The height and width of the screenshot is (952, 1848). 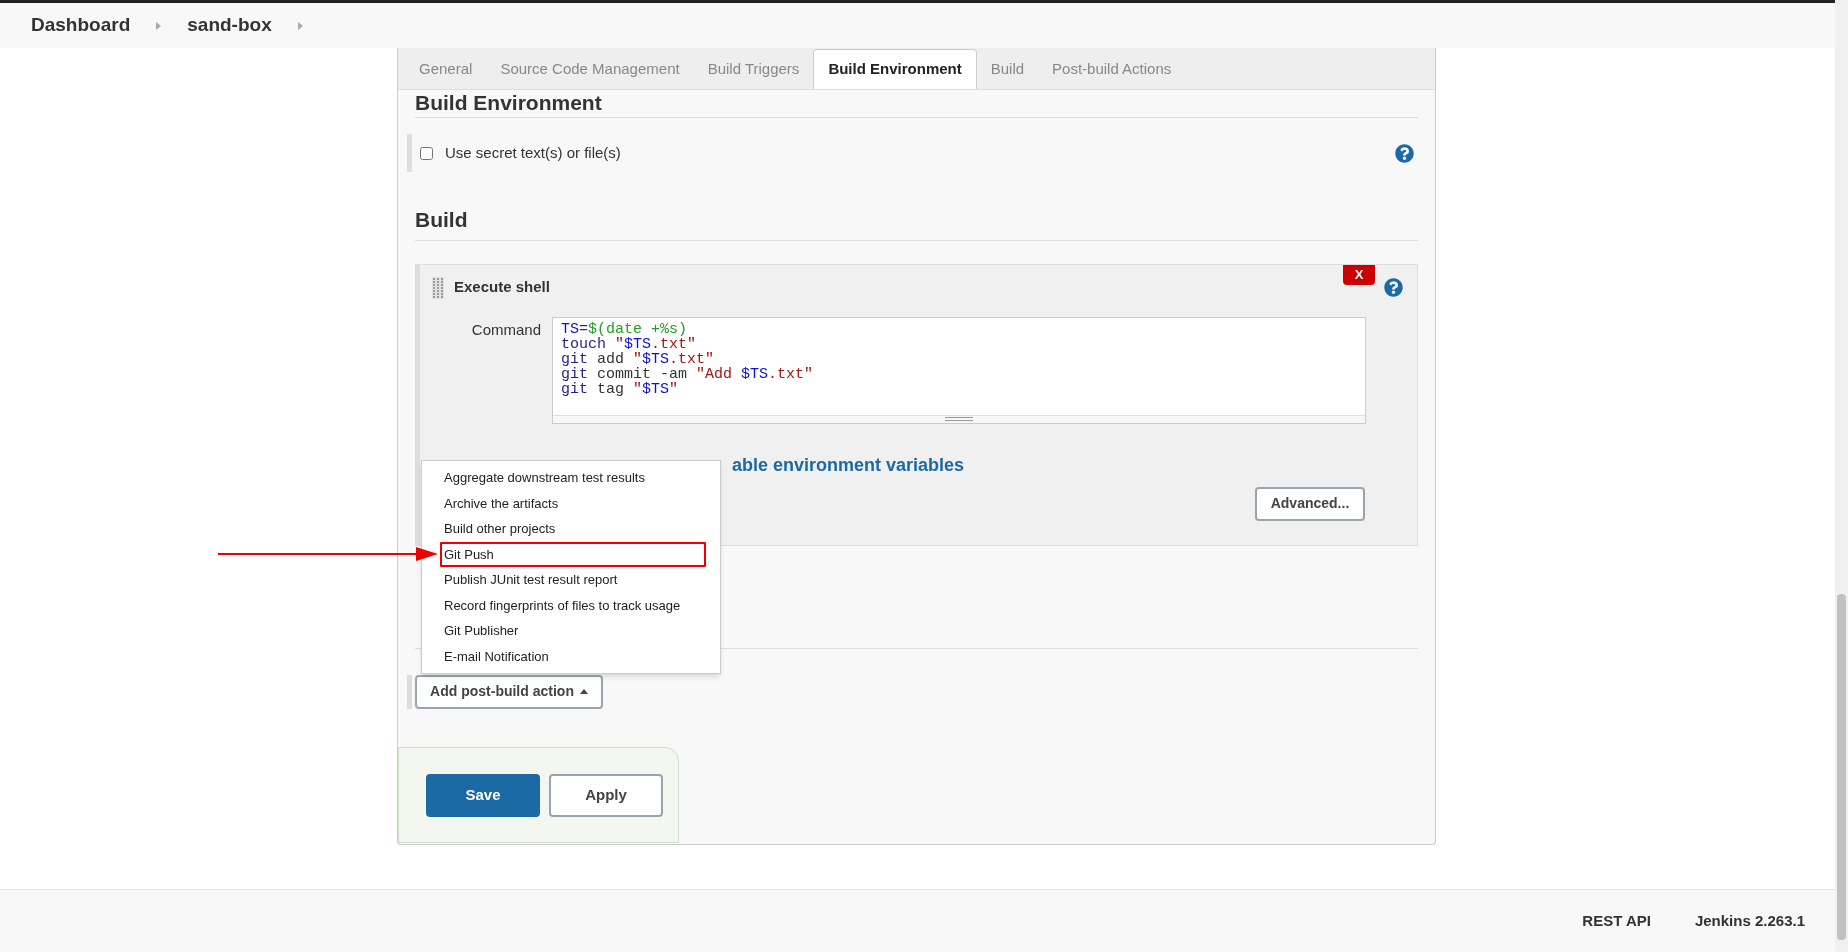 I want to click on code-line: touch "$TS.txt", so click(x=629, y=344).